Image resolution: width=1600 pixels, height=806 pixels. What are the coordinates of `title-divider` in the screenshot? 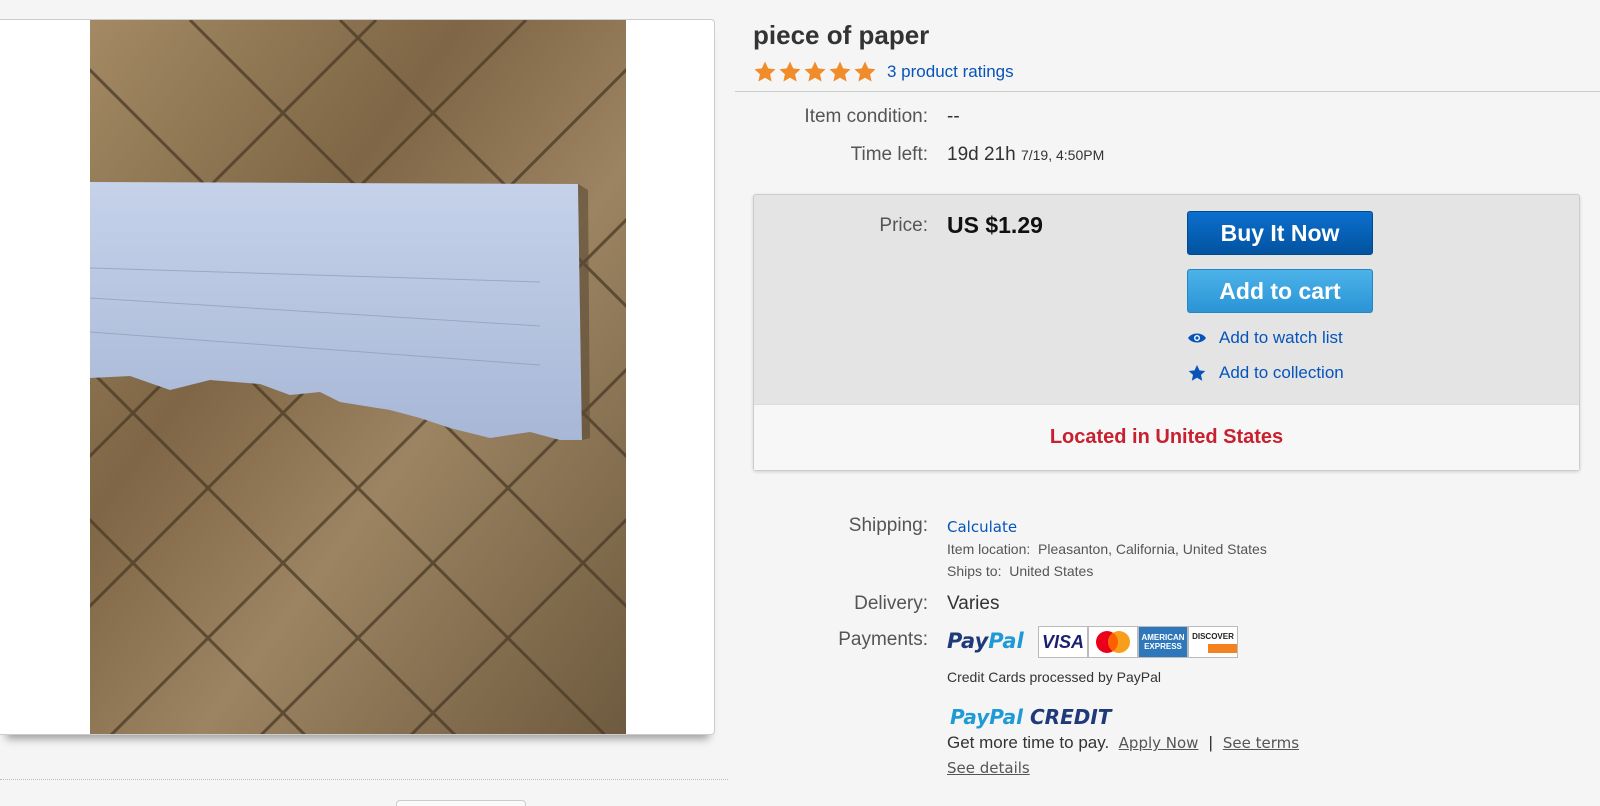 It's located at (1167, 91).